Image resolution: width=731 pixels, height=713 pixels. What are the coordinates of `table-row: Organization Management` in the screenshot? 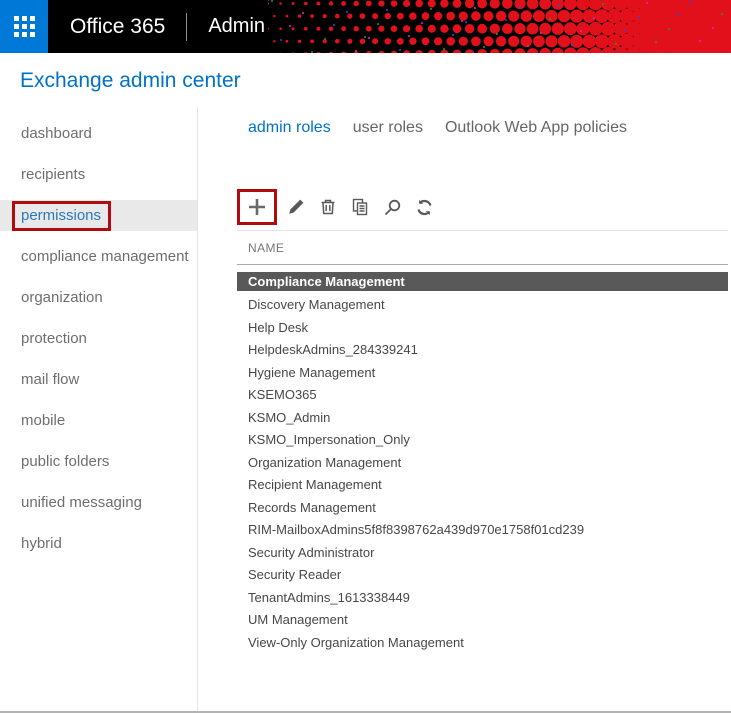 It's located at (482, 462).